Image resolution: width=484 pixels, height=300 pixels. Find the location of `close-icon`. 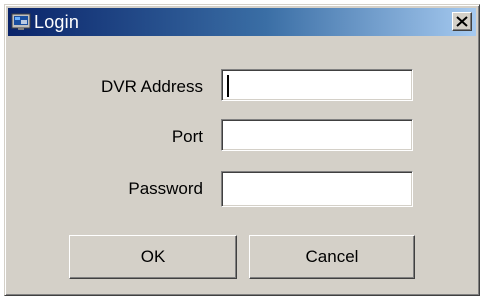

close-icon is located at coordinates (462, 21).